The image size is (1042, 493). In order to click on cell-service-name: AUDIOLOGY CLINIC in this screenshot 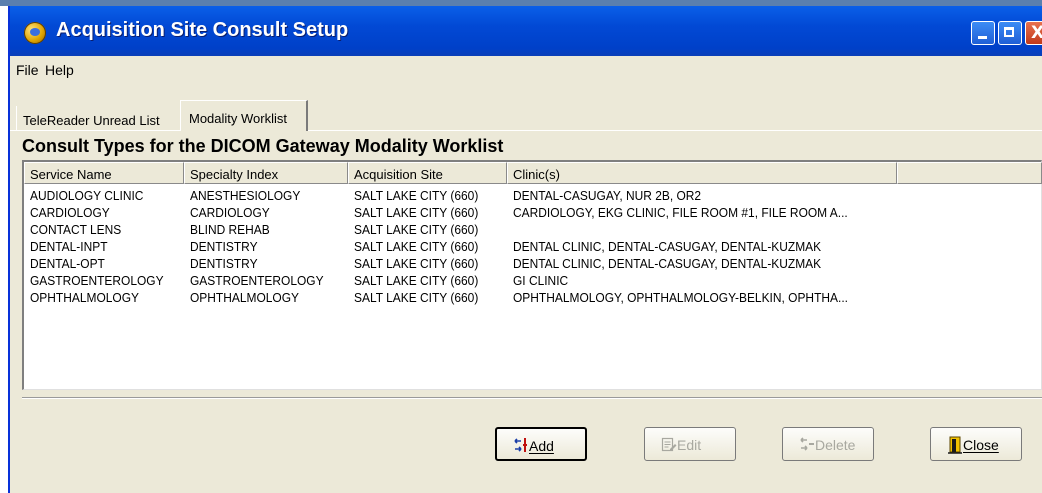, I will do `click(87, 195)`.